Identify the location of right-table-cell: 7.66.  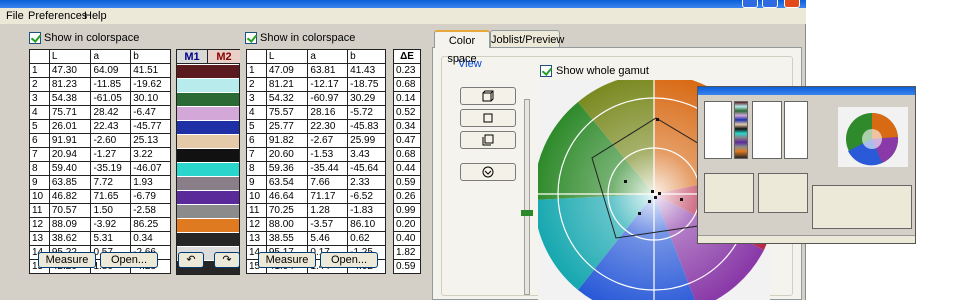
(328, 182).